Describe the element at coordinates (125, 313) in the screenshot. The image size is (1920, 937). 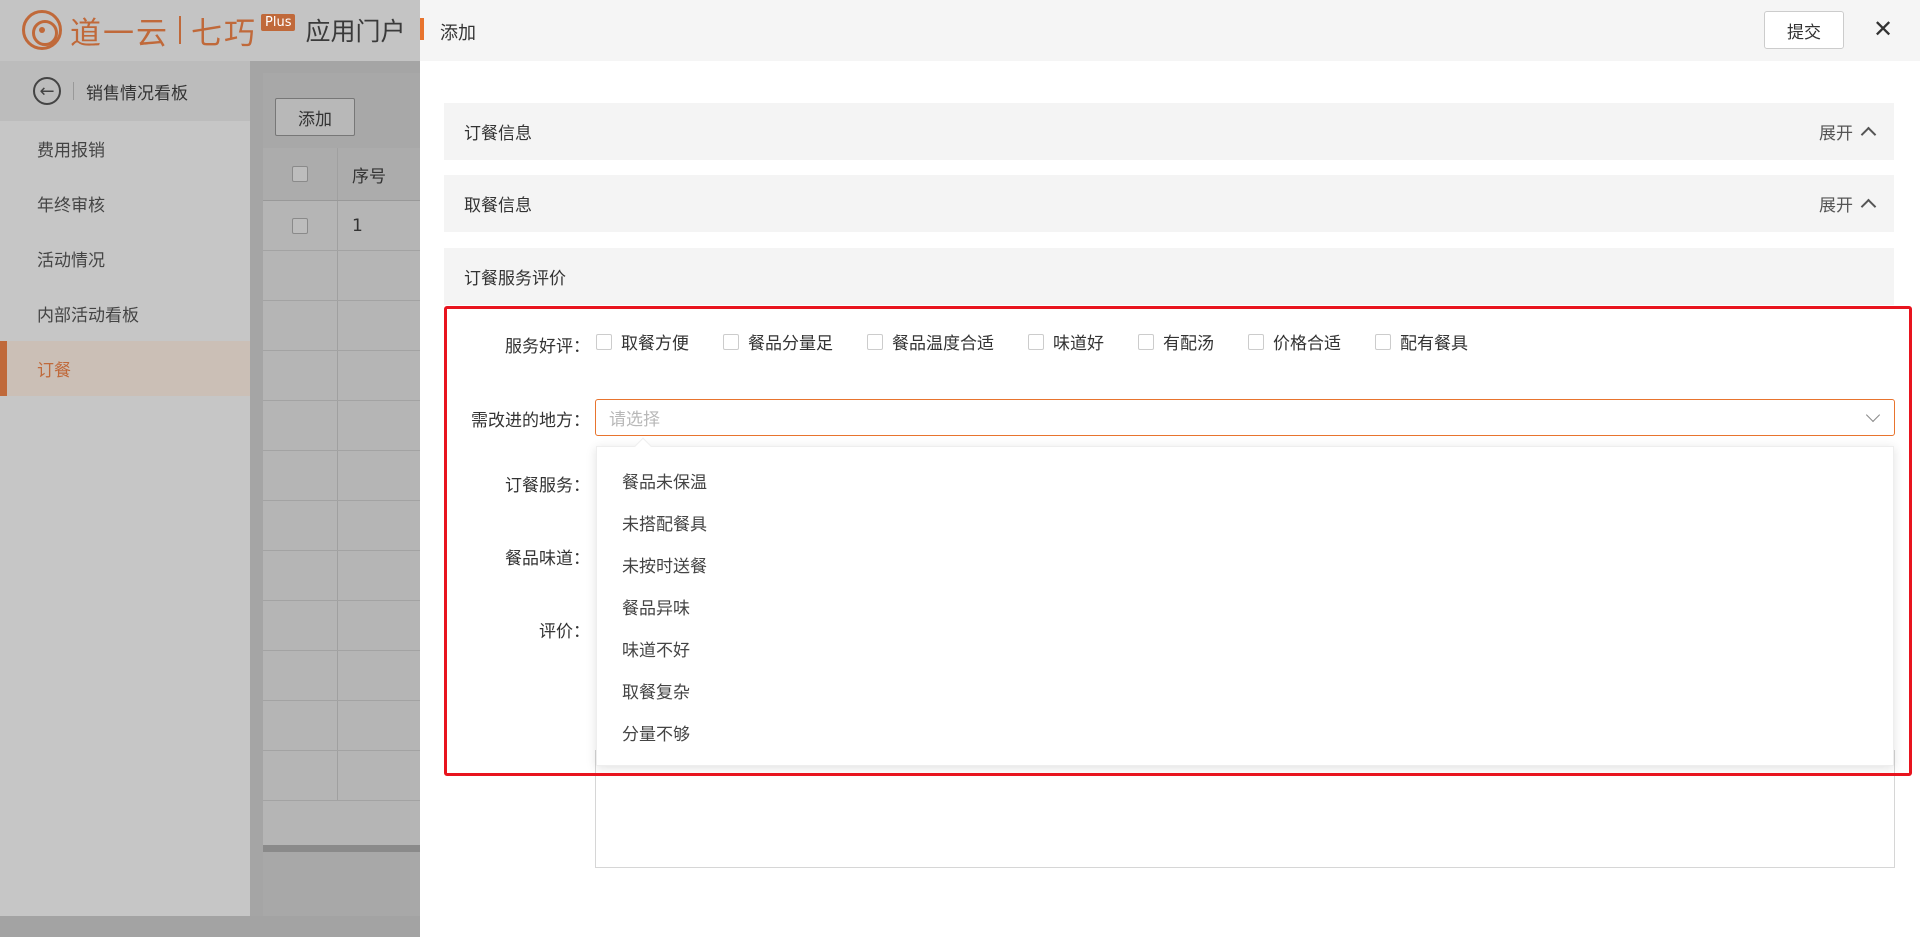
I see `sidebar-item-internal-board: 内部活动看板` at that location.